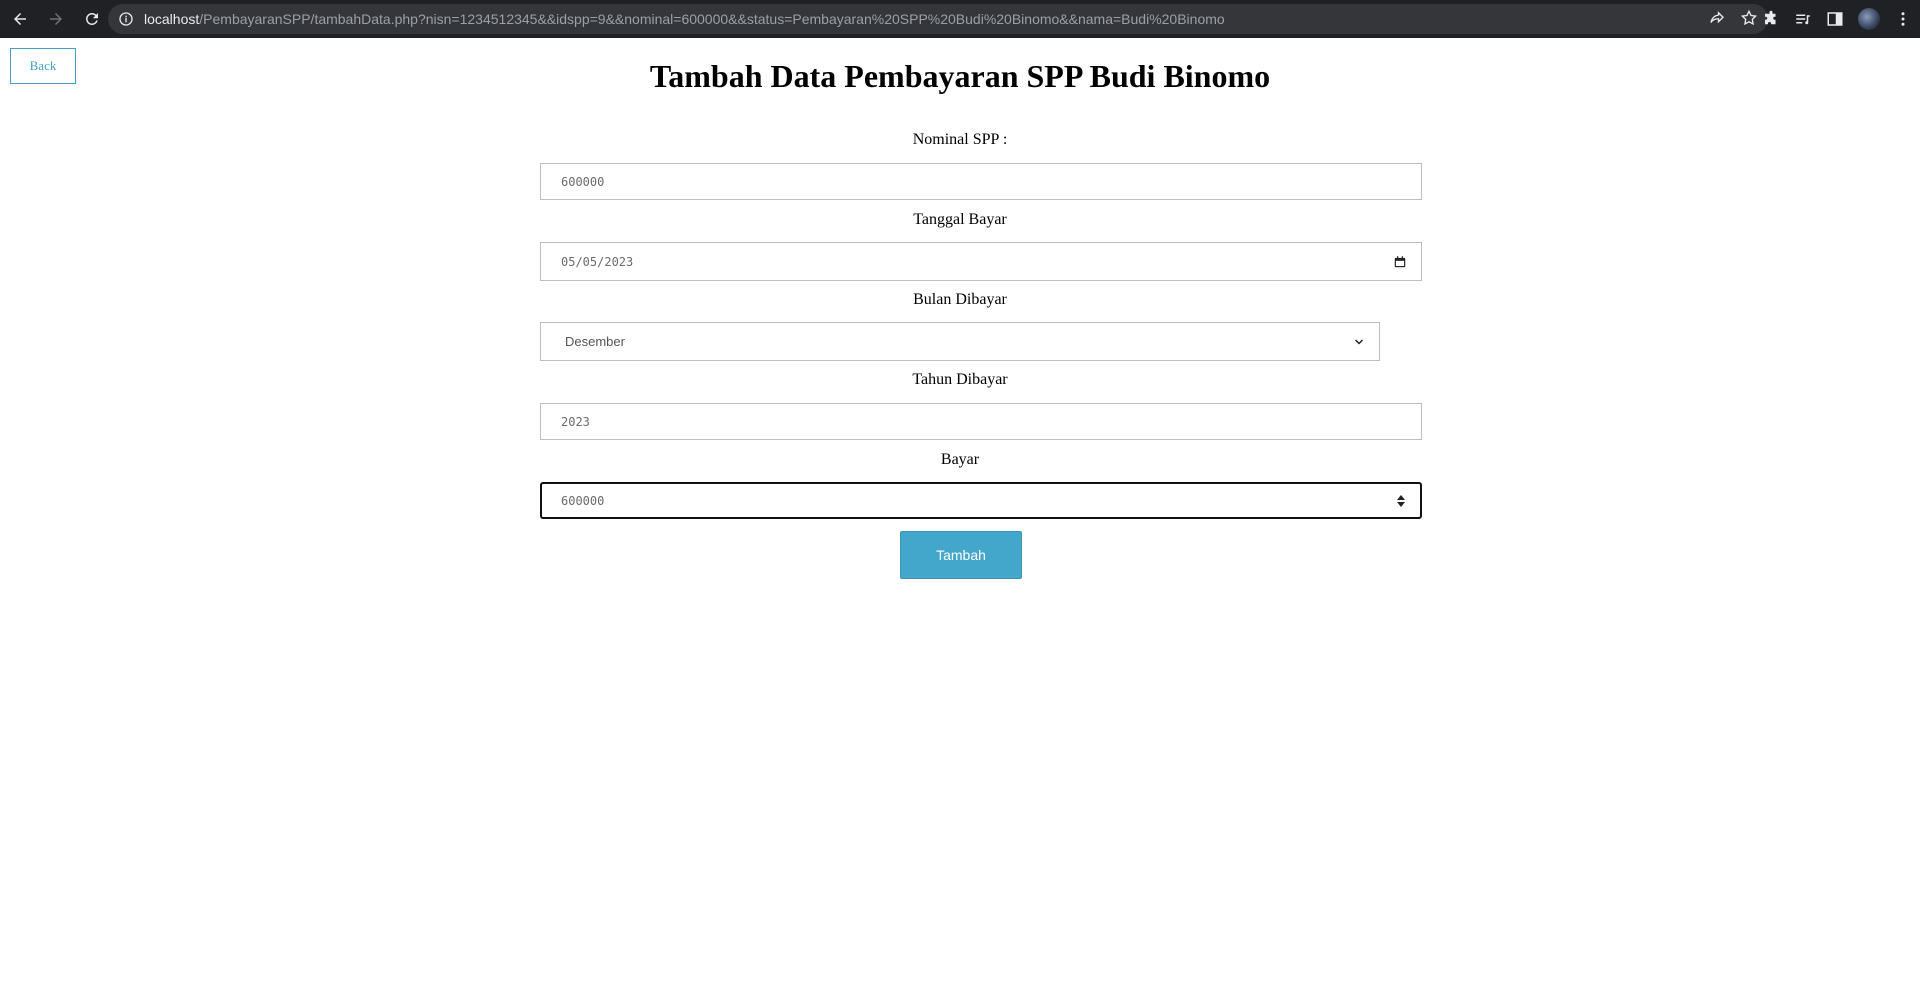  I want to click on share-icon, so click(1717, 18).